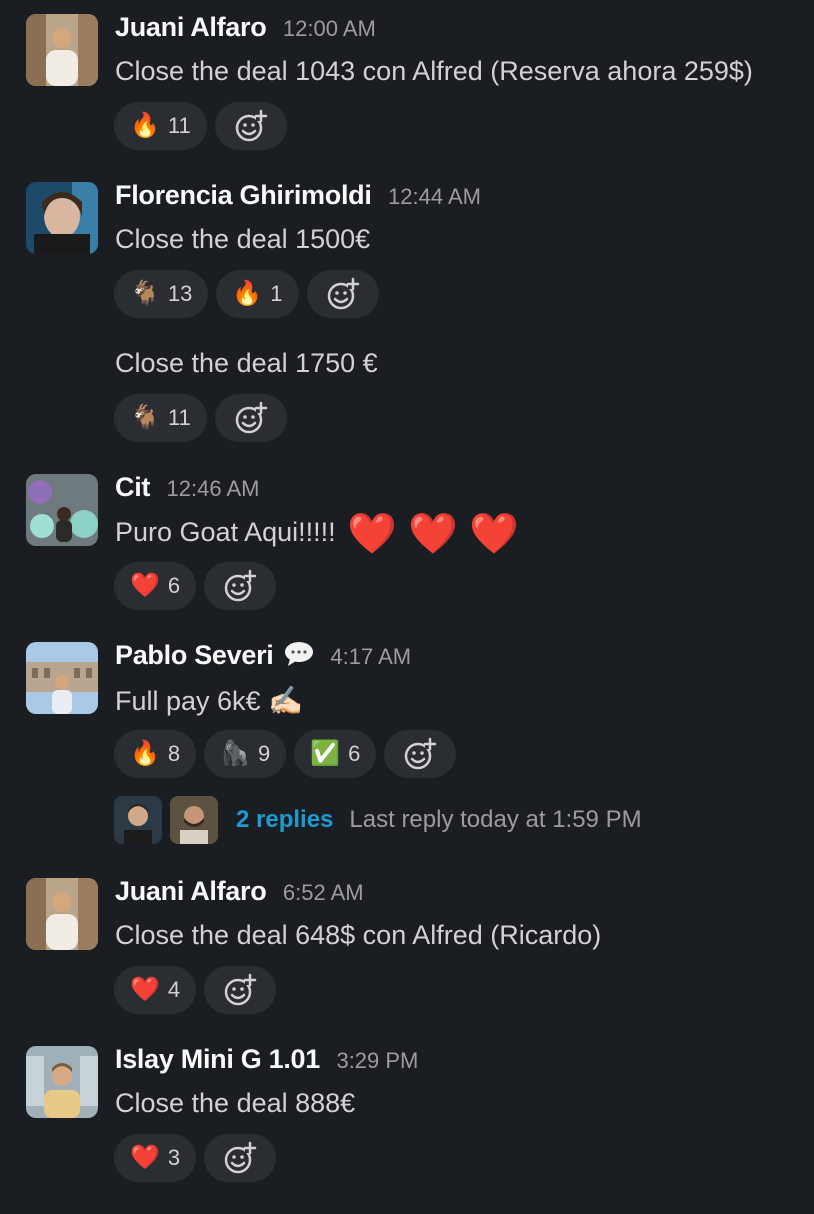  I want to click on reaction-bar: 🔥 8 🦍 9 ✅ 6, so click(285, 754).